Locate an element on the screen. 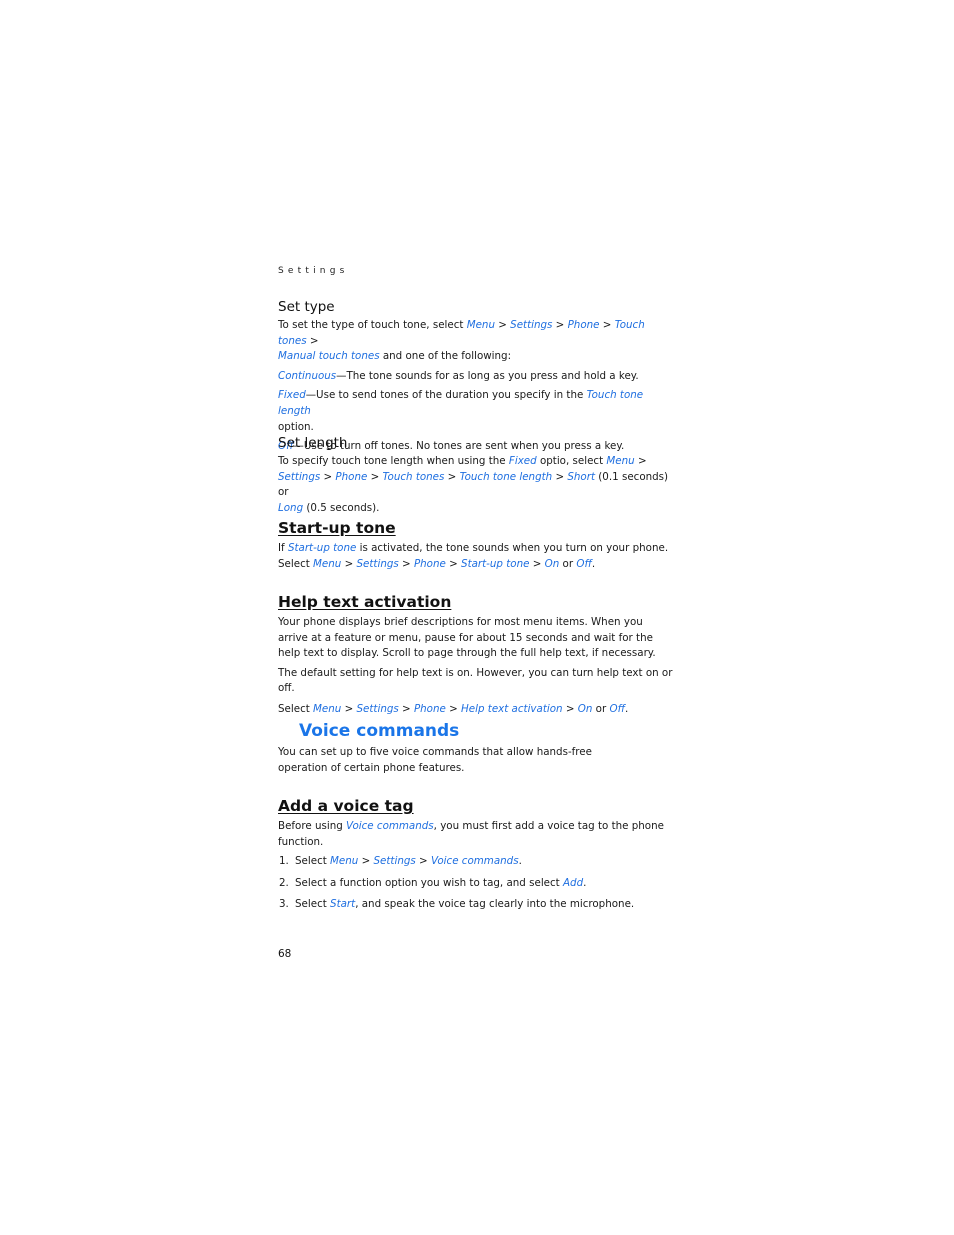 This screenshot has width=954, height=1235. heading-help-text-activation: Help text activation is located at coordinates (365, 602).